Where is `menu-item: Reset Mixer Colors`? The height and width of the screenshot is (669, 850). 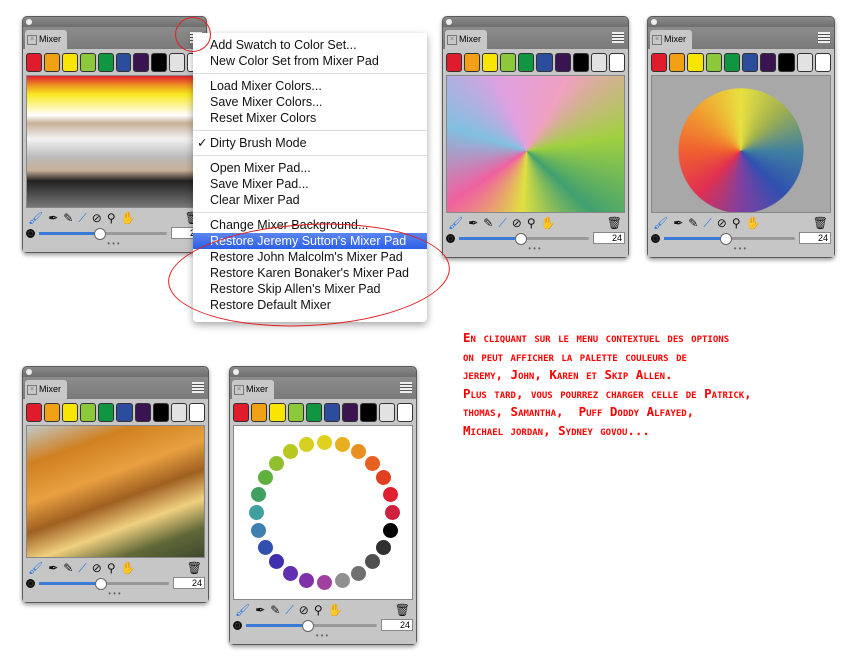
menu-item: Reset Mixer Colors is located at coordinates (310, 118).